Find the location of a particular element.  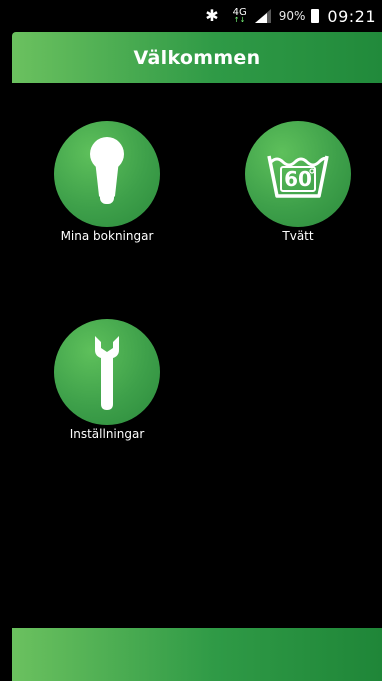

network-indicator: 4G ↑↓ is located at coordinates (240, 16).